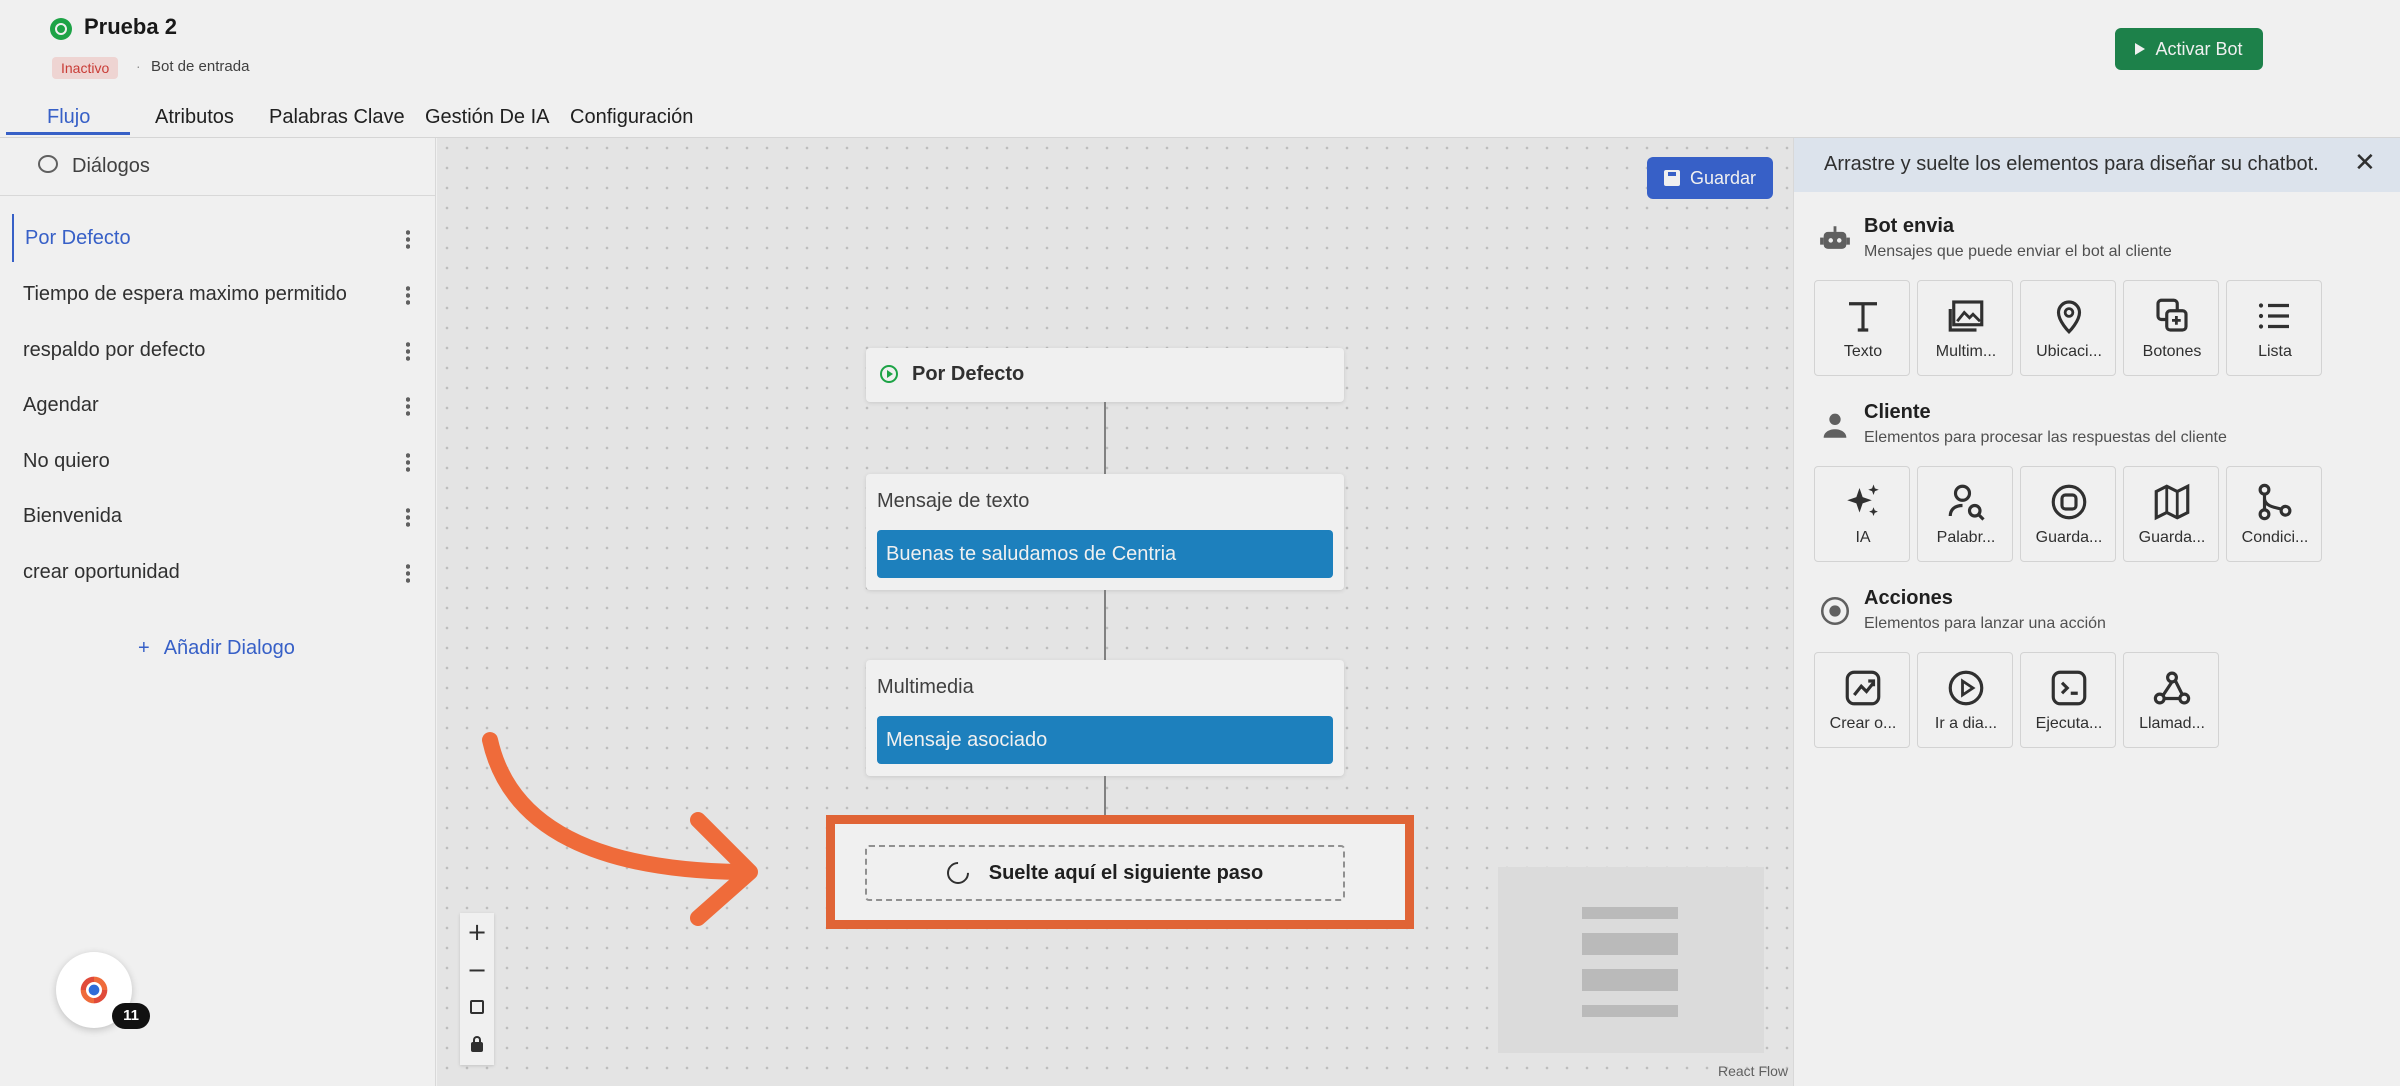 The width and height of the screenshot is (2400, 1086). I want to click on minimap, so click(1631, 960).